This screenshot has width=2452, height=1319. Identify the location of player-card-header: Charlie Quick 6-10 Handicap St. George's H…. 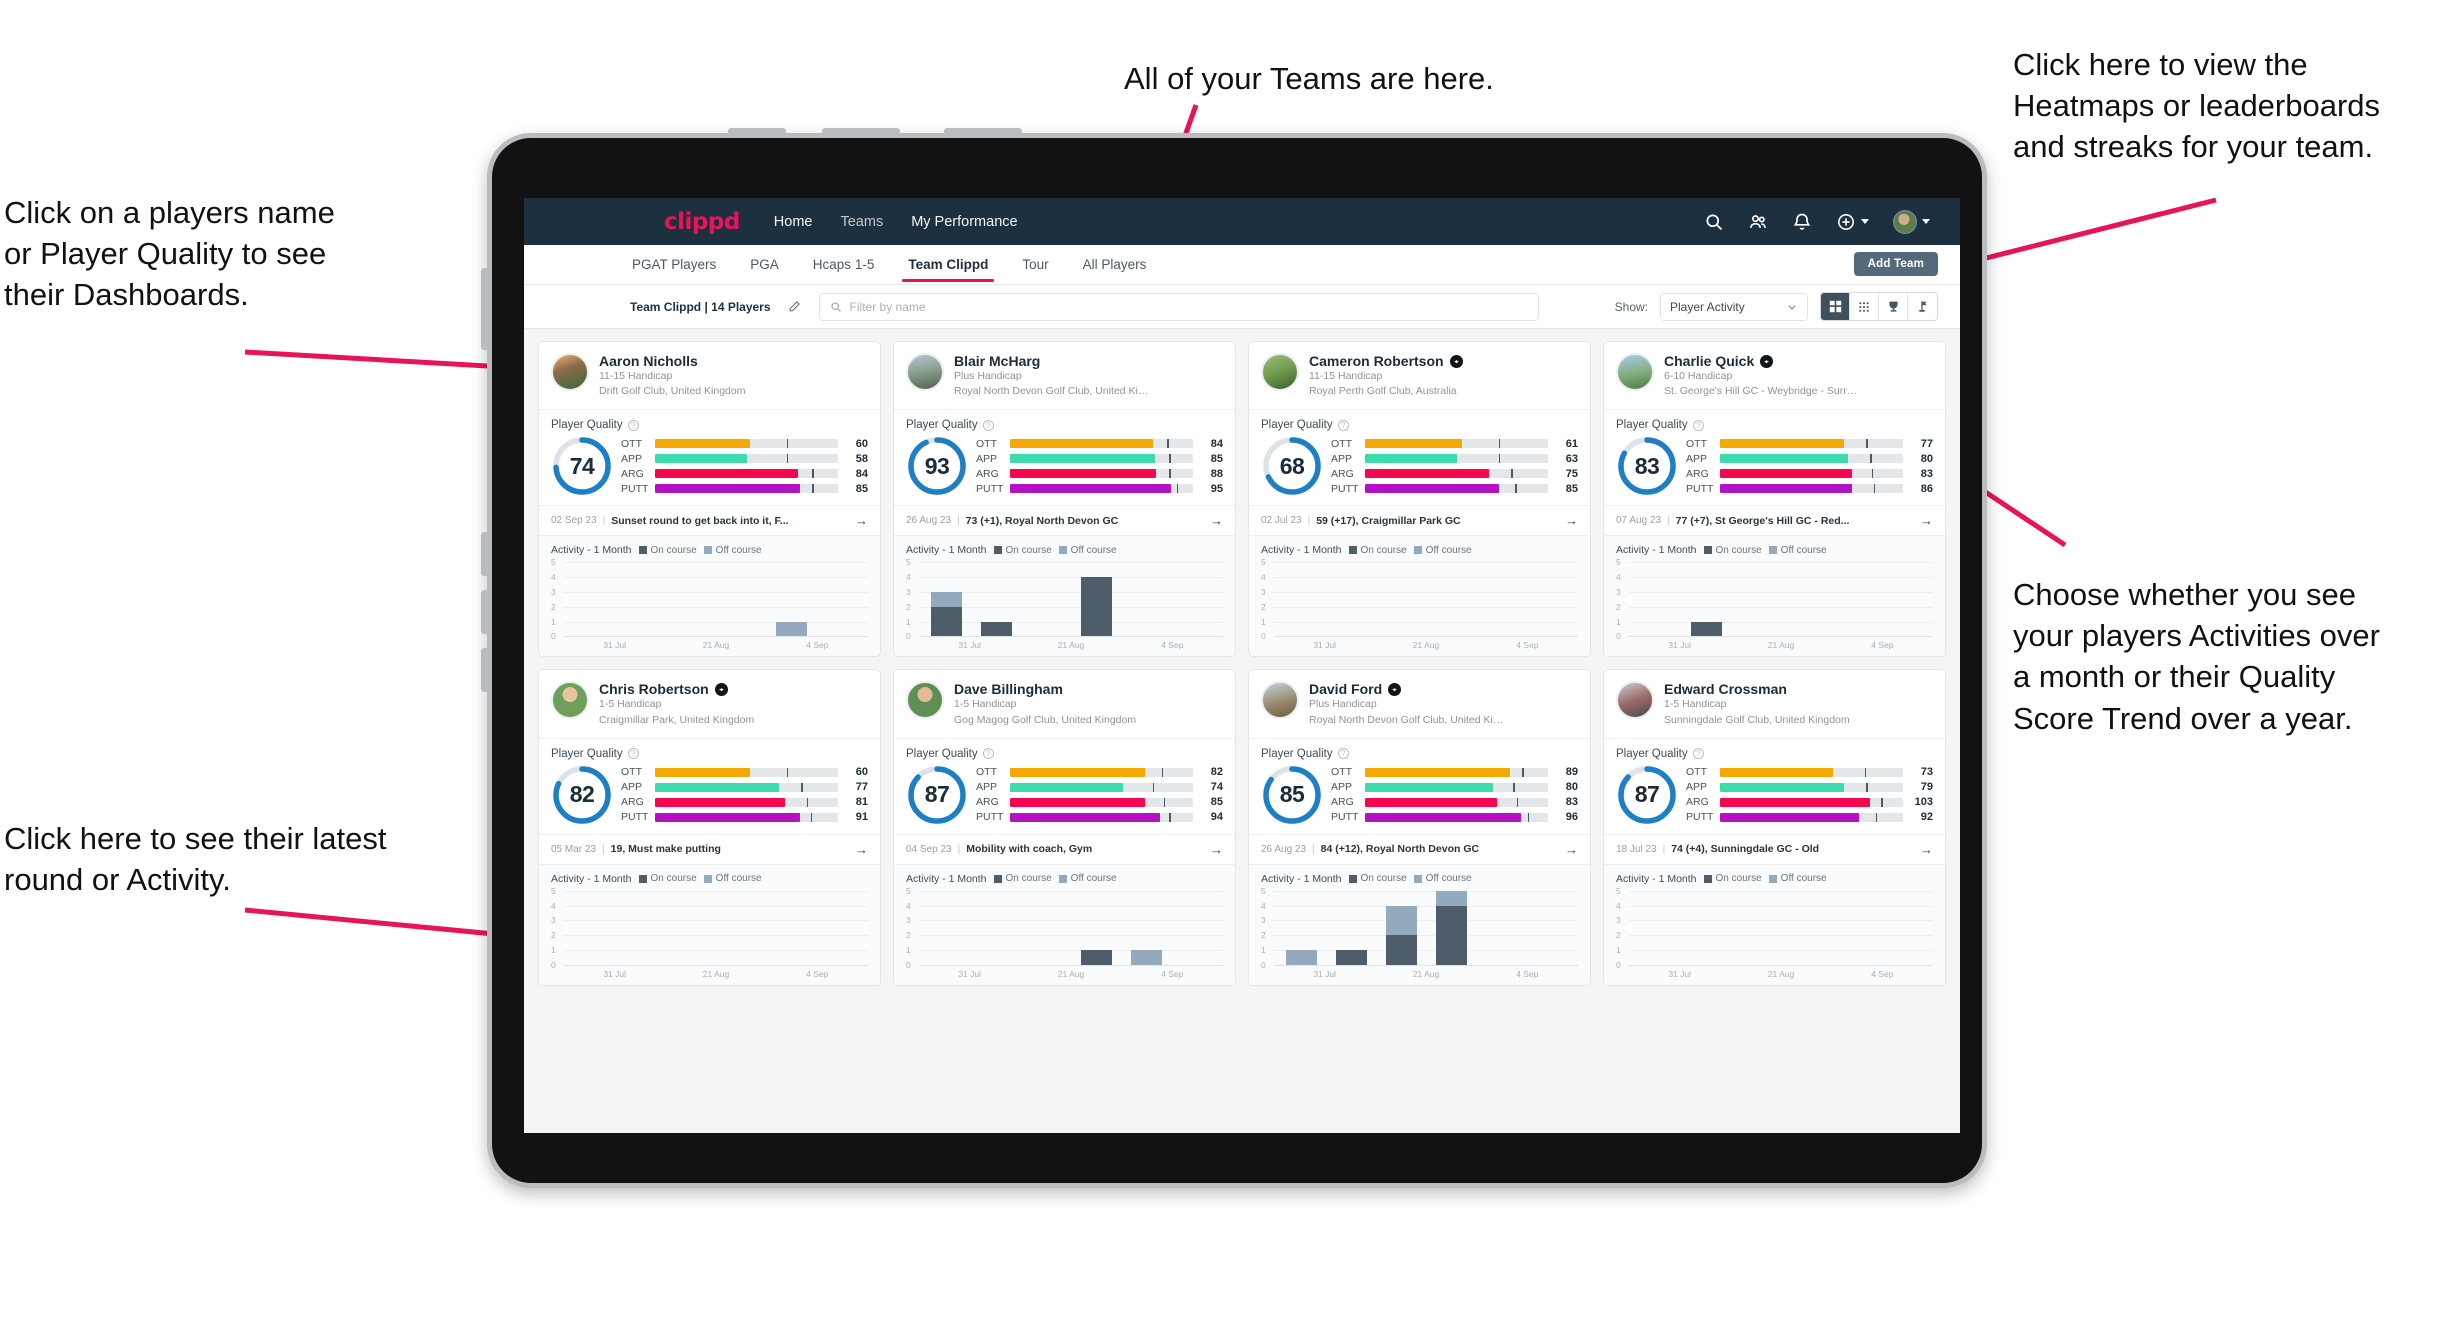
(1774, 375).